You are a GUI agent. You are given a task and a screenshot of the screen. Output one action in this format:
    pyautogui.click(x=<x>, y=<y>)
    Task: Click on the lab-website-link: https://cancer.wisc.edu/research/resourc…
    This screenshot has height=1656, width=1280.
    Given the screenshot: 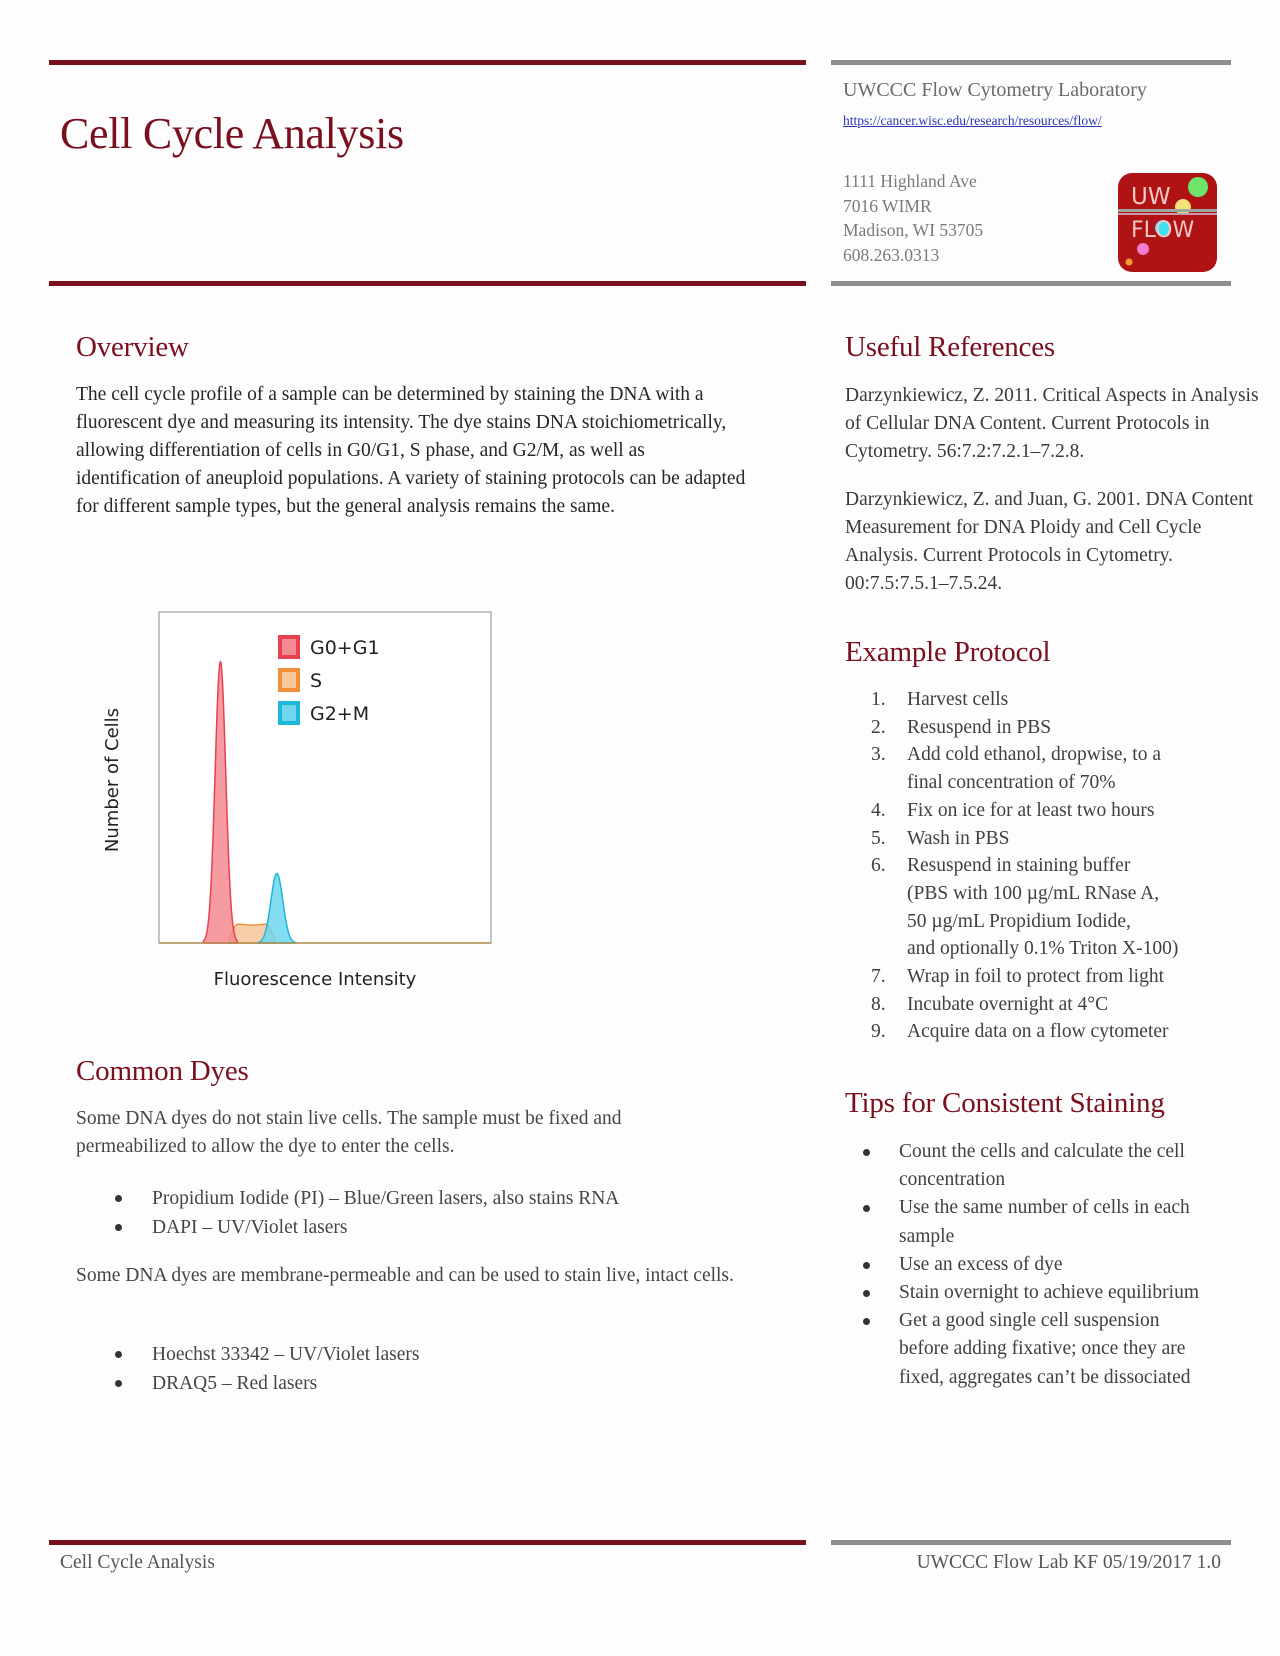 What is the action you would take?
    pyautogui.click(x=972, y=121)
    